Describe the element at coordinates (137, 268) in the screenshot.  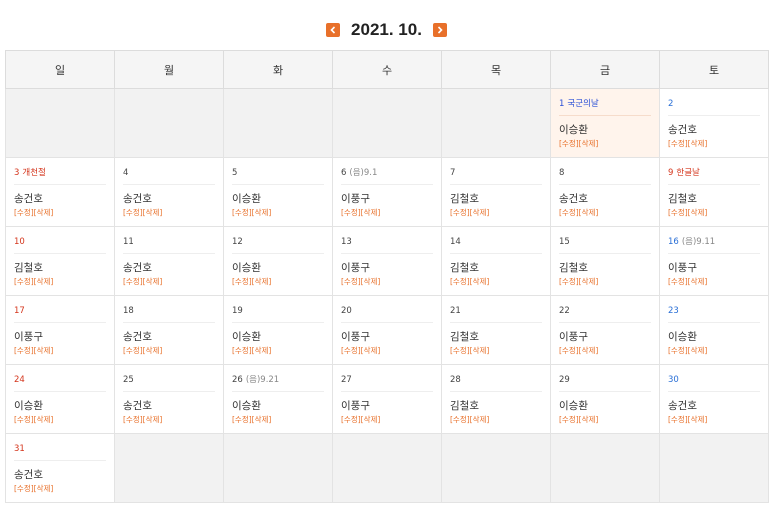
I see `assignee-name: 송건호` at that location.